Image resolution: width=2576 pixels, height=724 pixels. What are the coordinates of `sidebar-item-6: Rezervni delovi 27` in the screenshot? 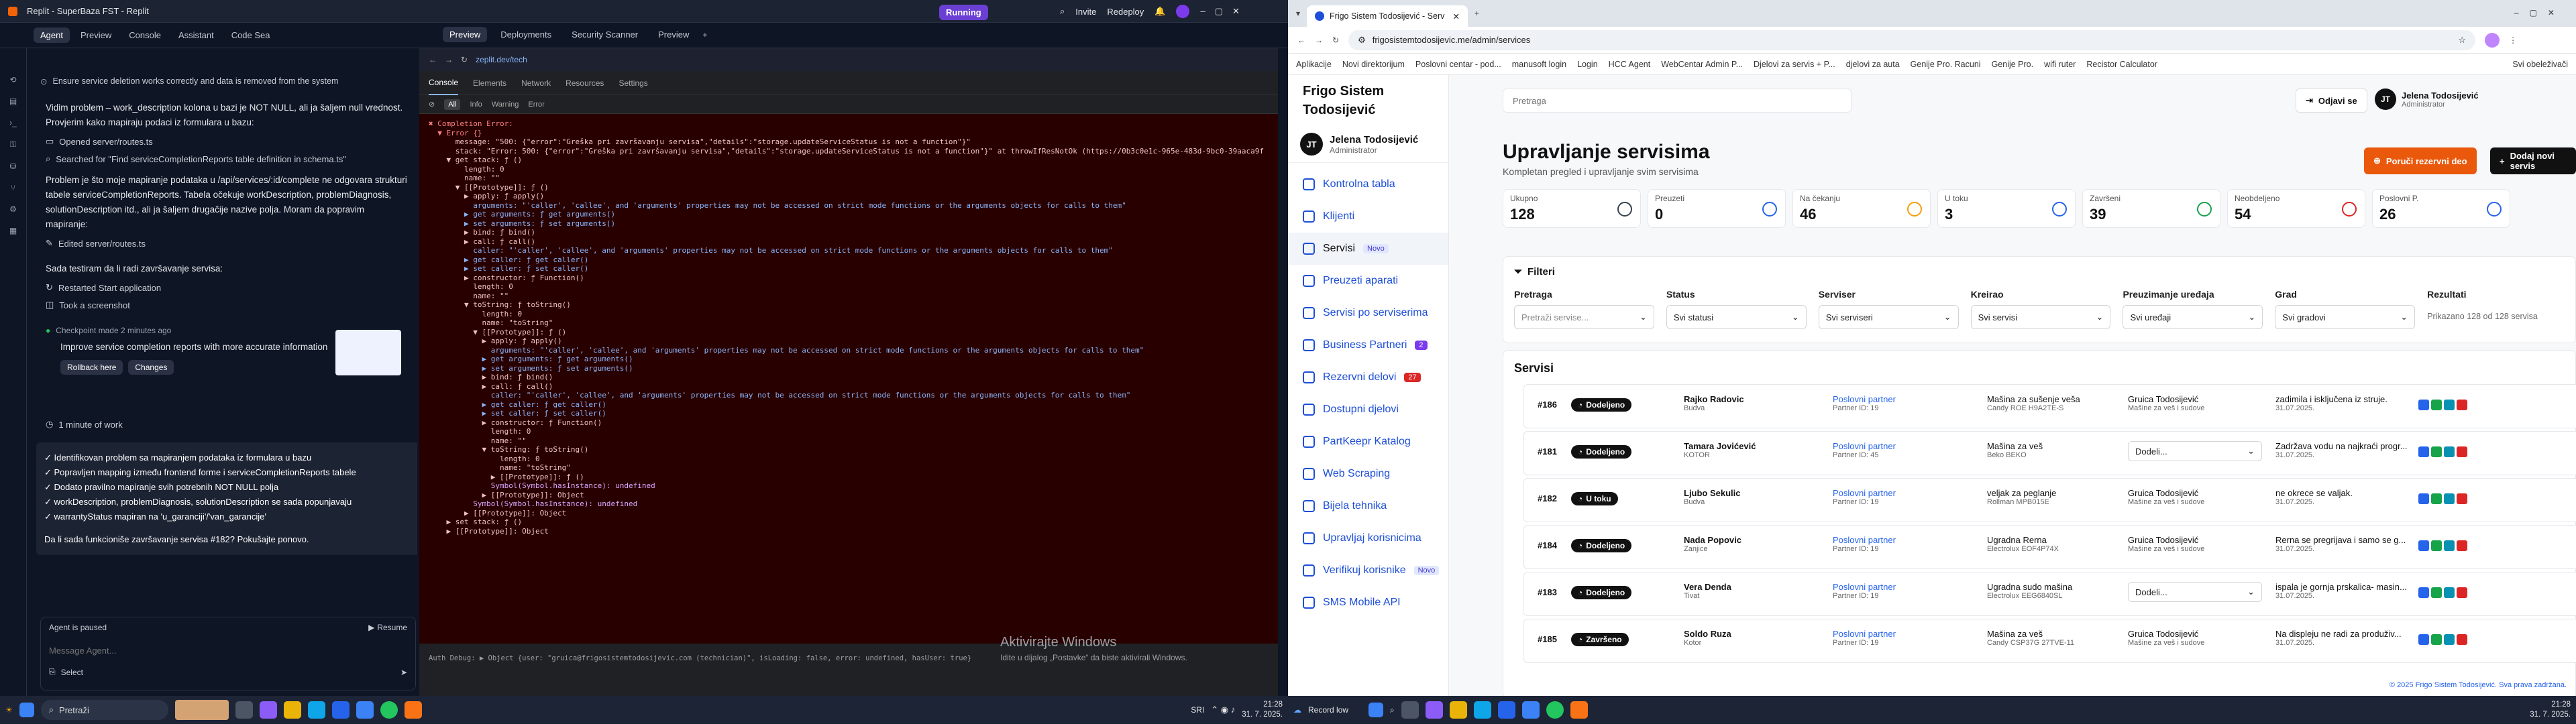 It's located at (1368, 377).